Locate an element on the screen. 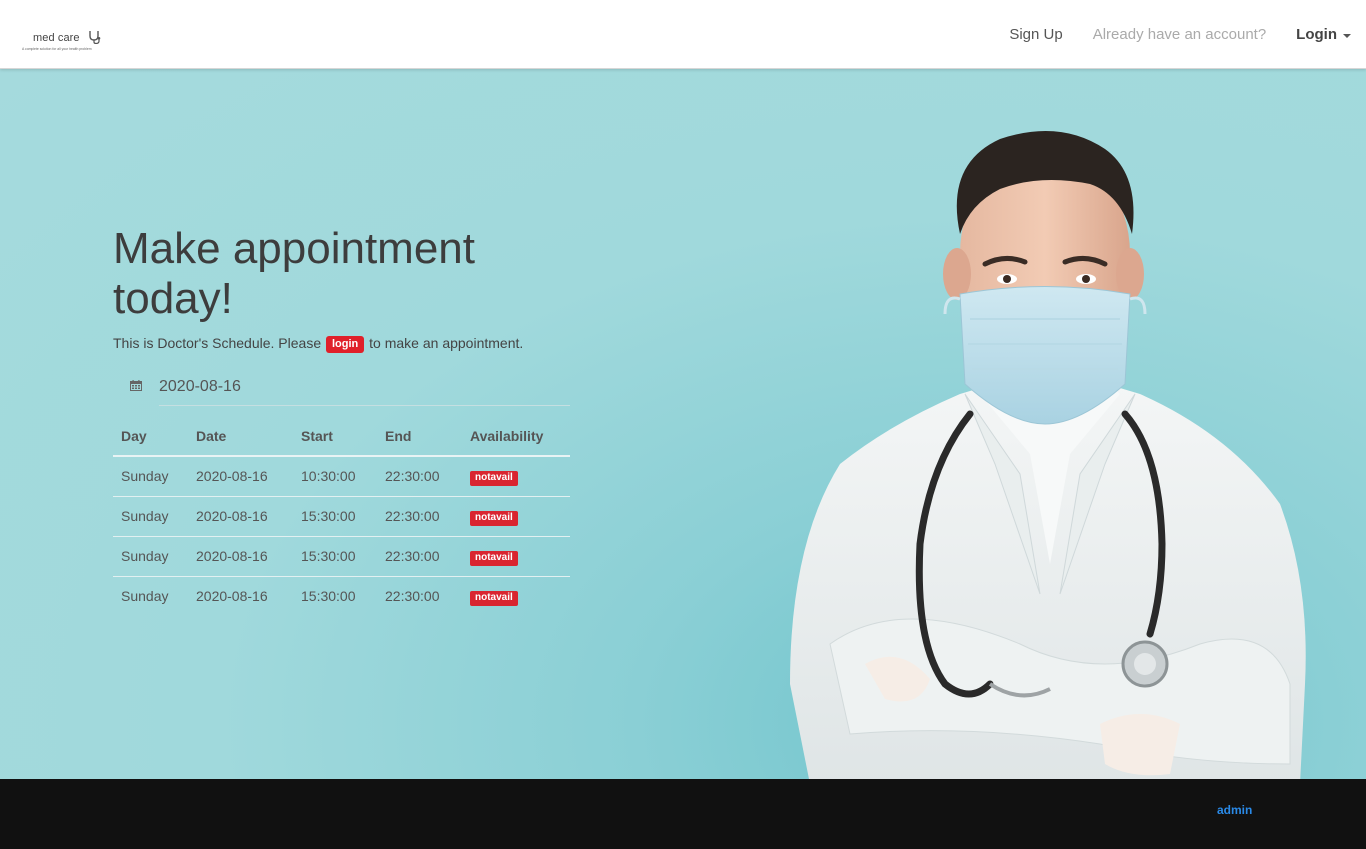 The height and width of the screenshot is (849, 1366). already-account-text: Already have an account? is located at coordinates (1179, 34).